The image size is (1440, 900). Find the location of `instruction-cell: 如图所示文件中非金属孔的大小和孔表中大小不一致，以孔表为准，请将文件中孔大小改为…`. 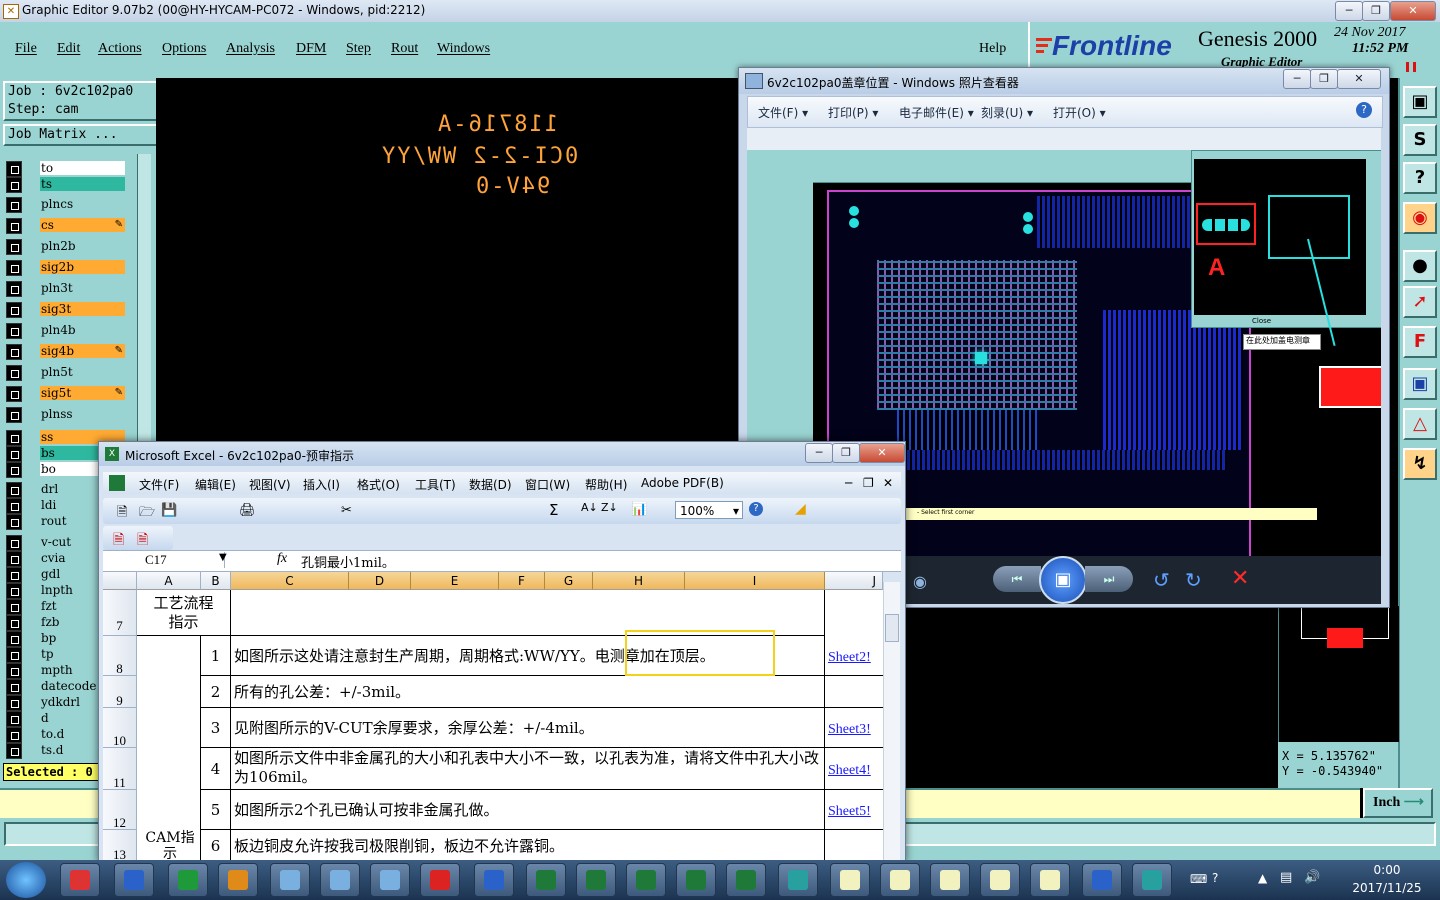

instruction-cell: 如图所示文件中非金属孔的大小和孔表中大小不一致，以孔表为准，请将文件中孔大小改为… is located at coordinates (528, 769).